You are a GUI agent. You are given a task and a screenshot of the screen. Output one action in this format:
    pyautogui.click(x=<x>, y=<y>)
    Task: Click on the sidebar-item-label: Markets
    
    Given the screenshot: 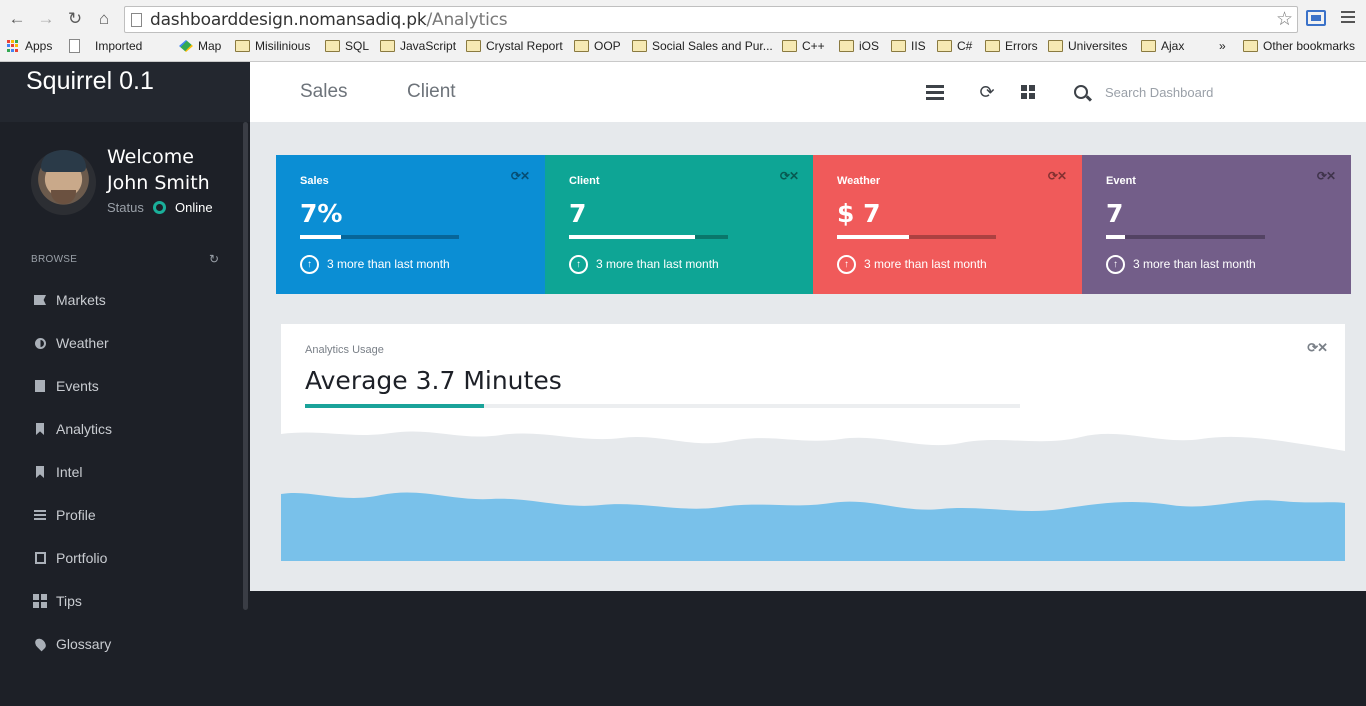 What is the action you would take?
    pyautogui.click(x=81, y=300)
    